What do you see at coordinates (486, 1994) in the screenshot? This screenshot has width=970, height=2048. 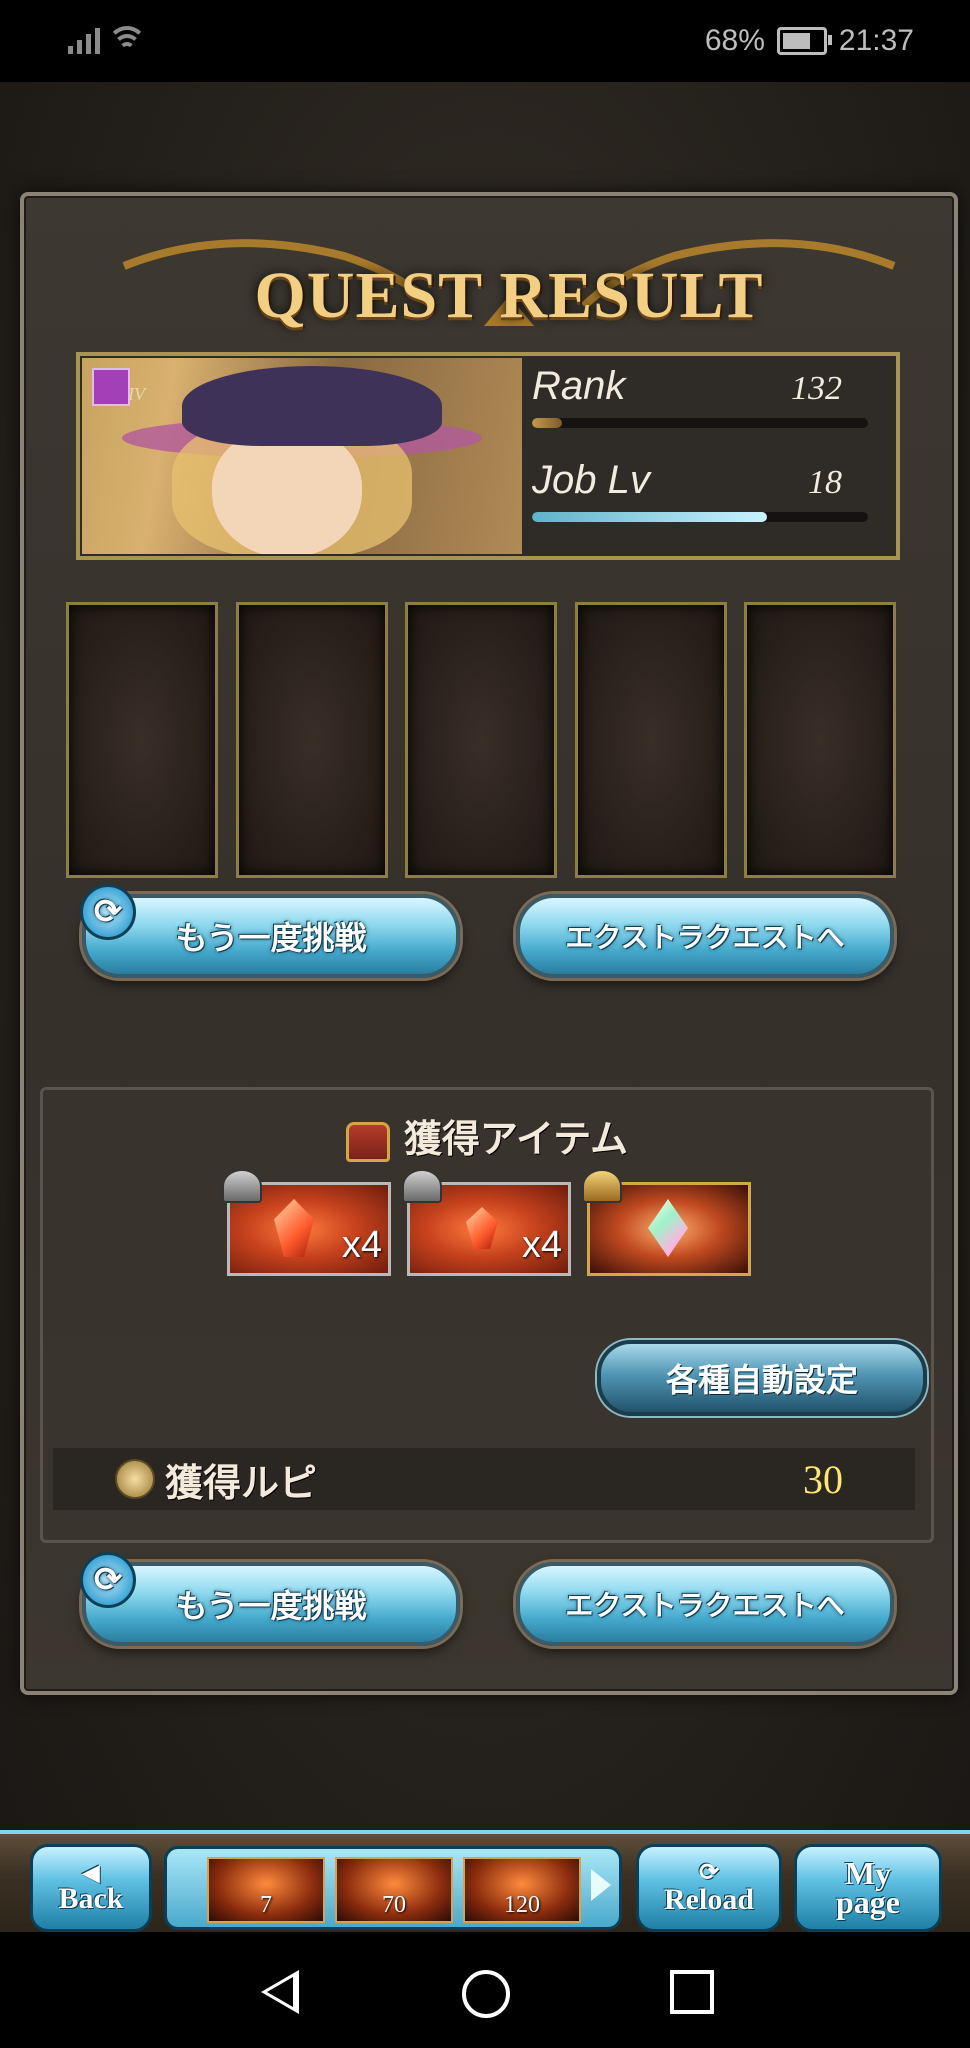 I see `android-home-icon` at bounding box center [486, 1994].